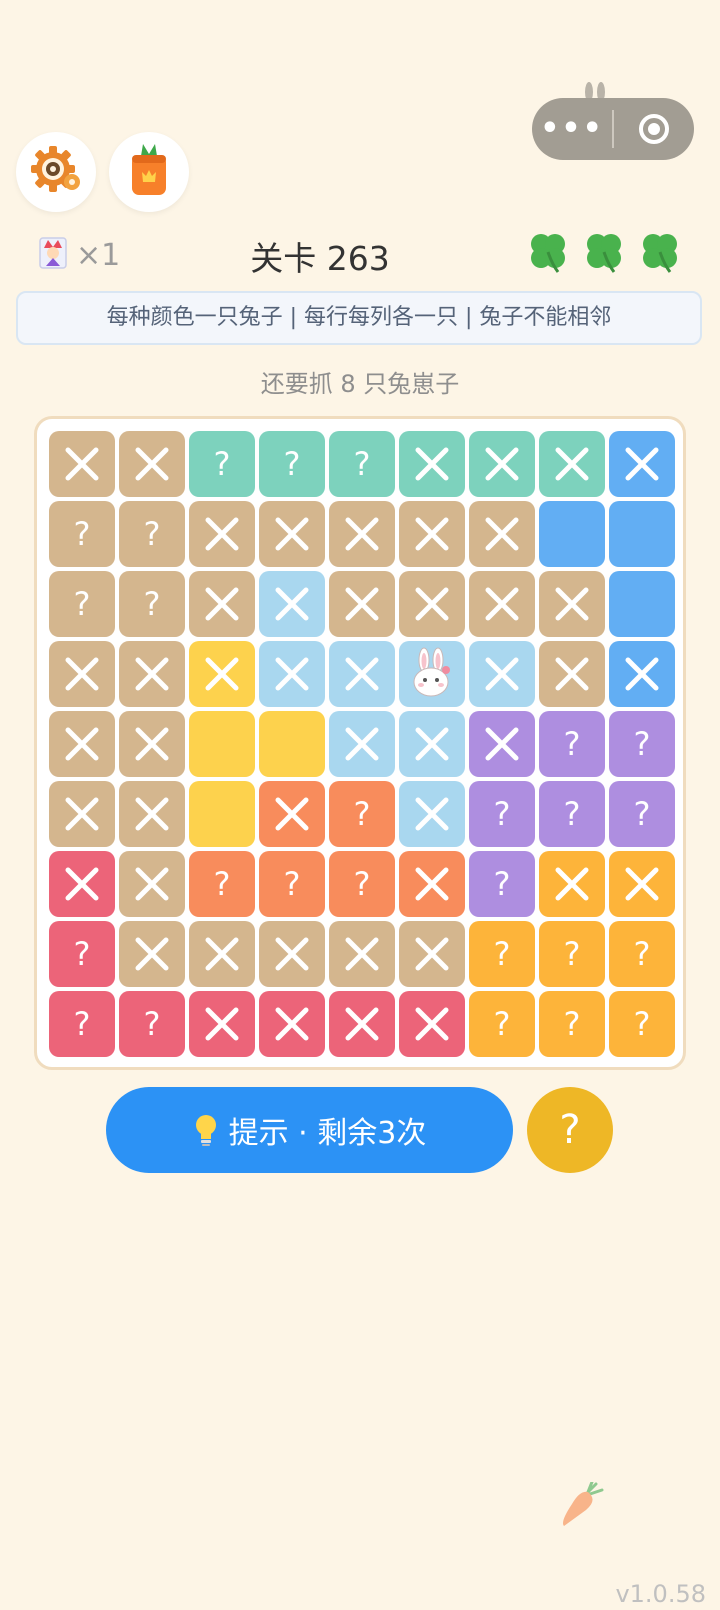  I want to click on shop-button, so click(149, 172).